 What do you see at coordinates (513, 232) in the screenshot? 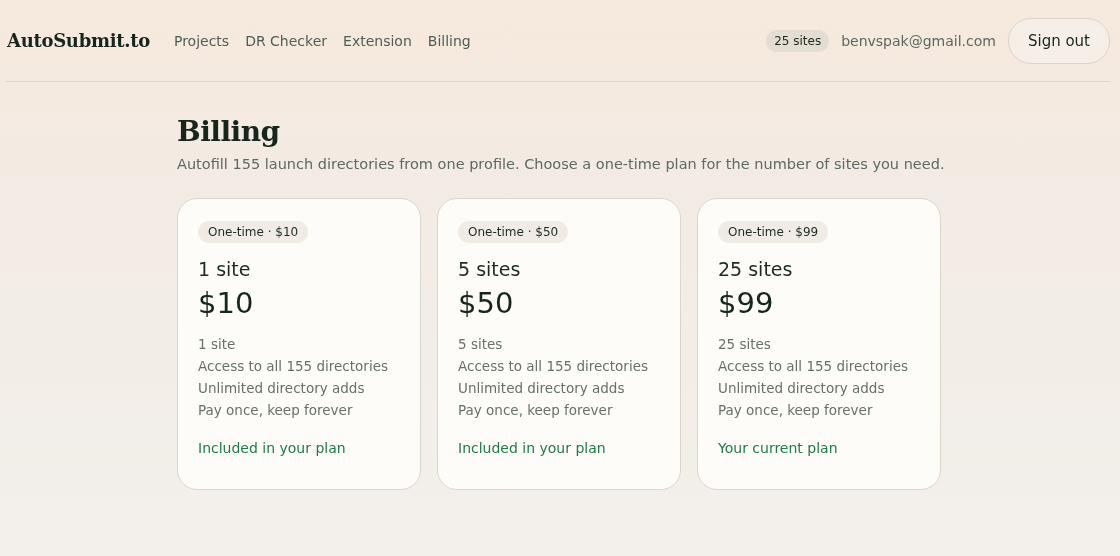
I see `plan-tag: One-time · $50` at bounding box center [513, 232].